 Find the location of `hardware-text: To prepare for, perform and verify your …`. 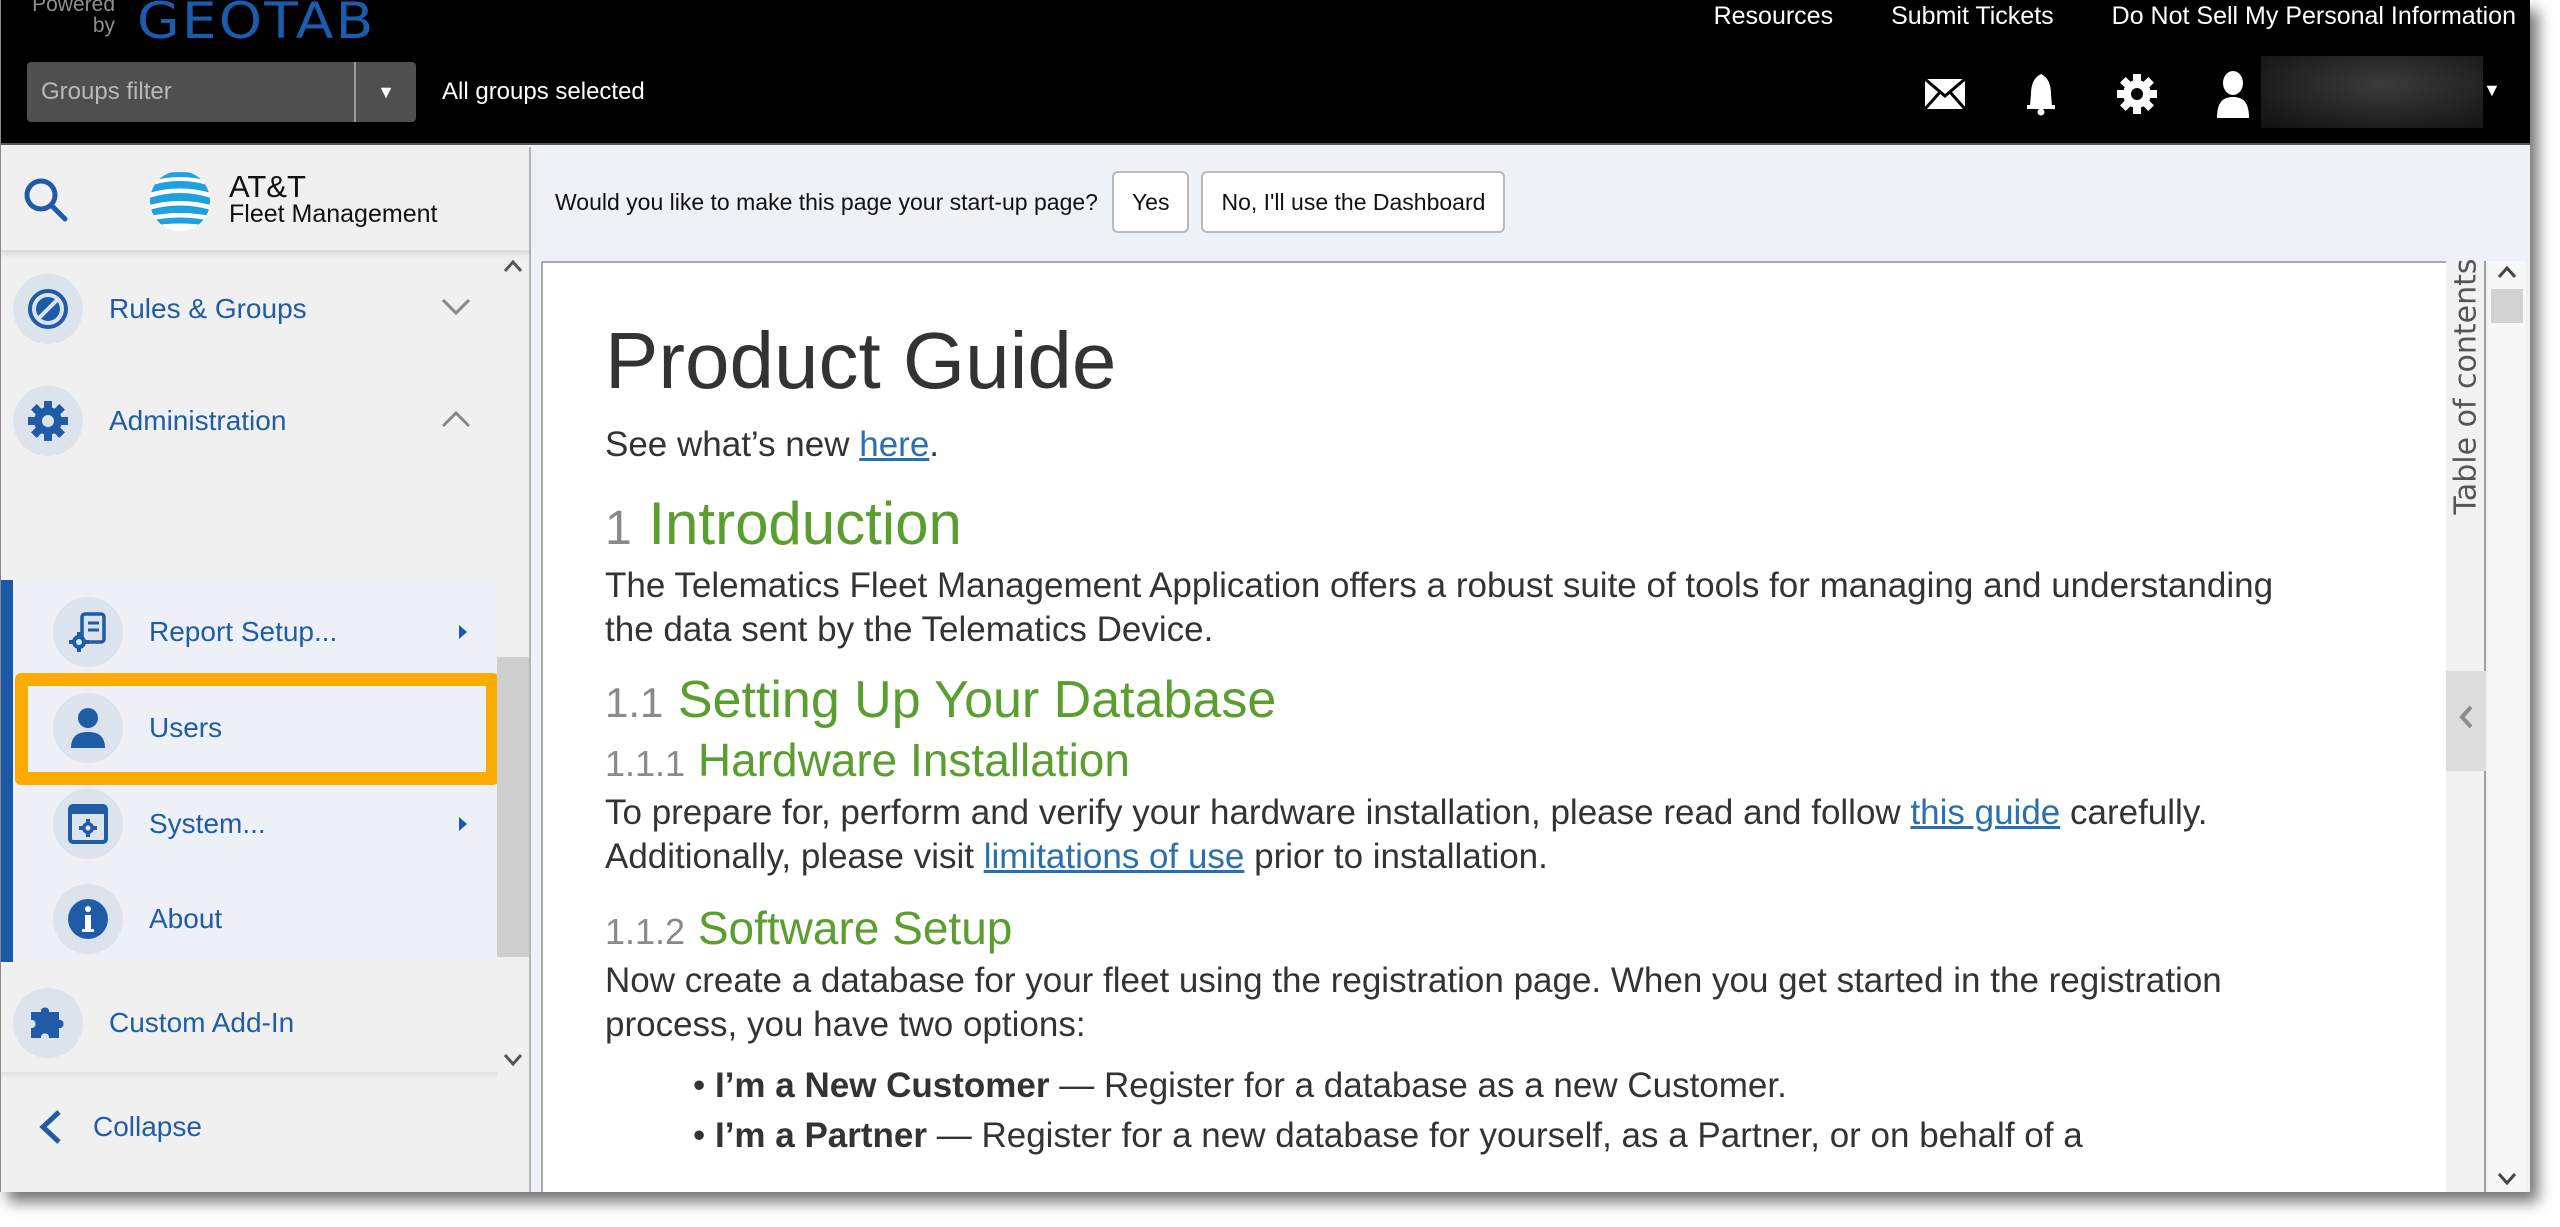

hardware-text: To prepare for, perform and verify your … is located at coordinates (1258, 812).